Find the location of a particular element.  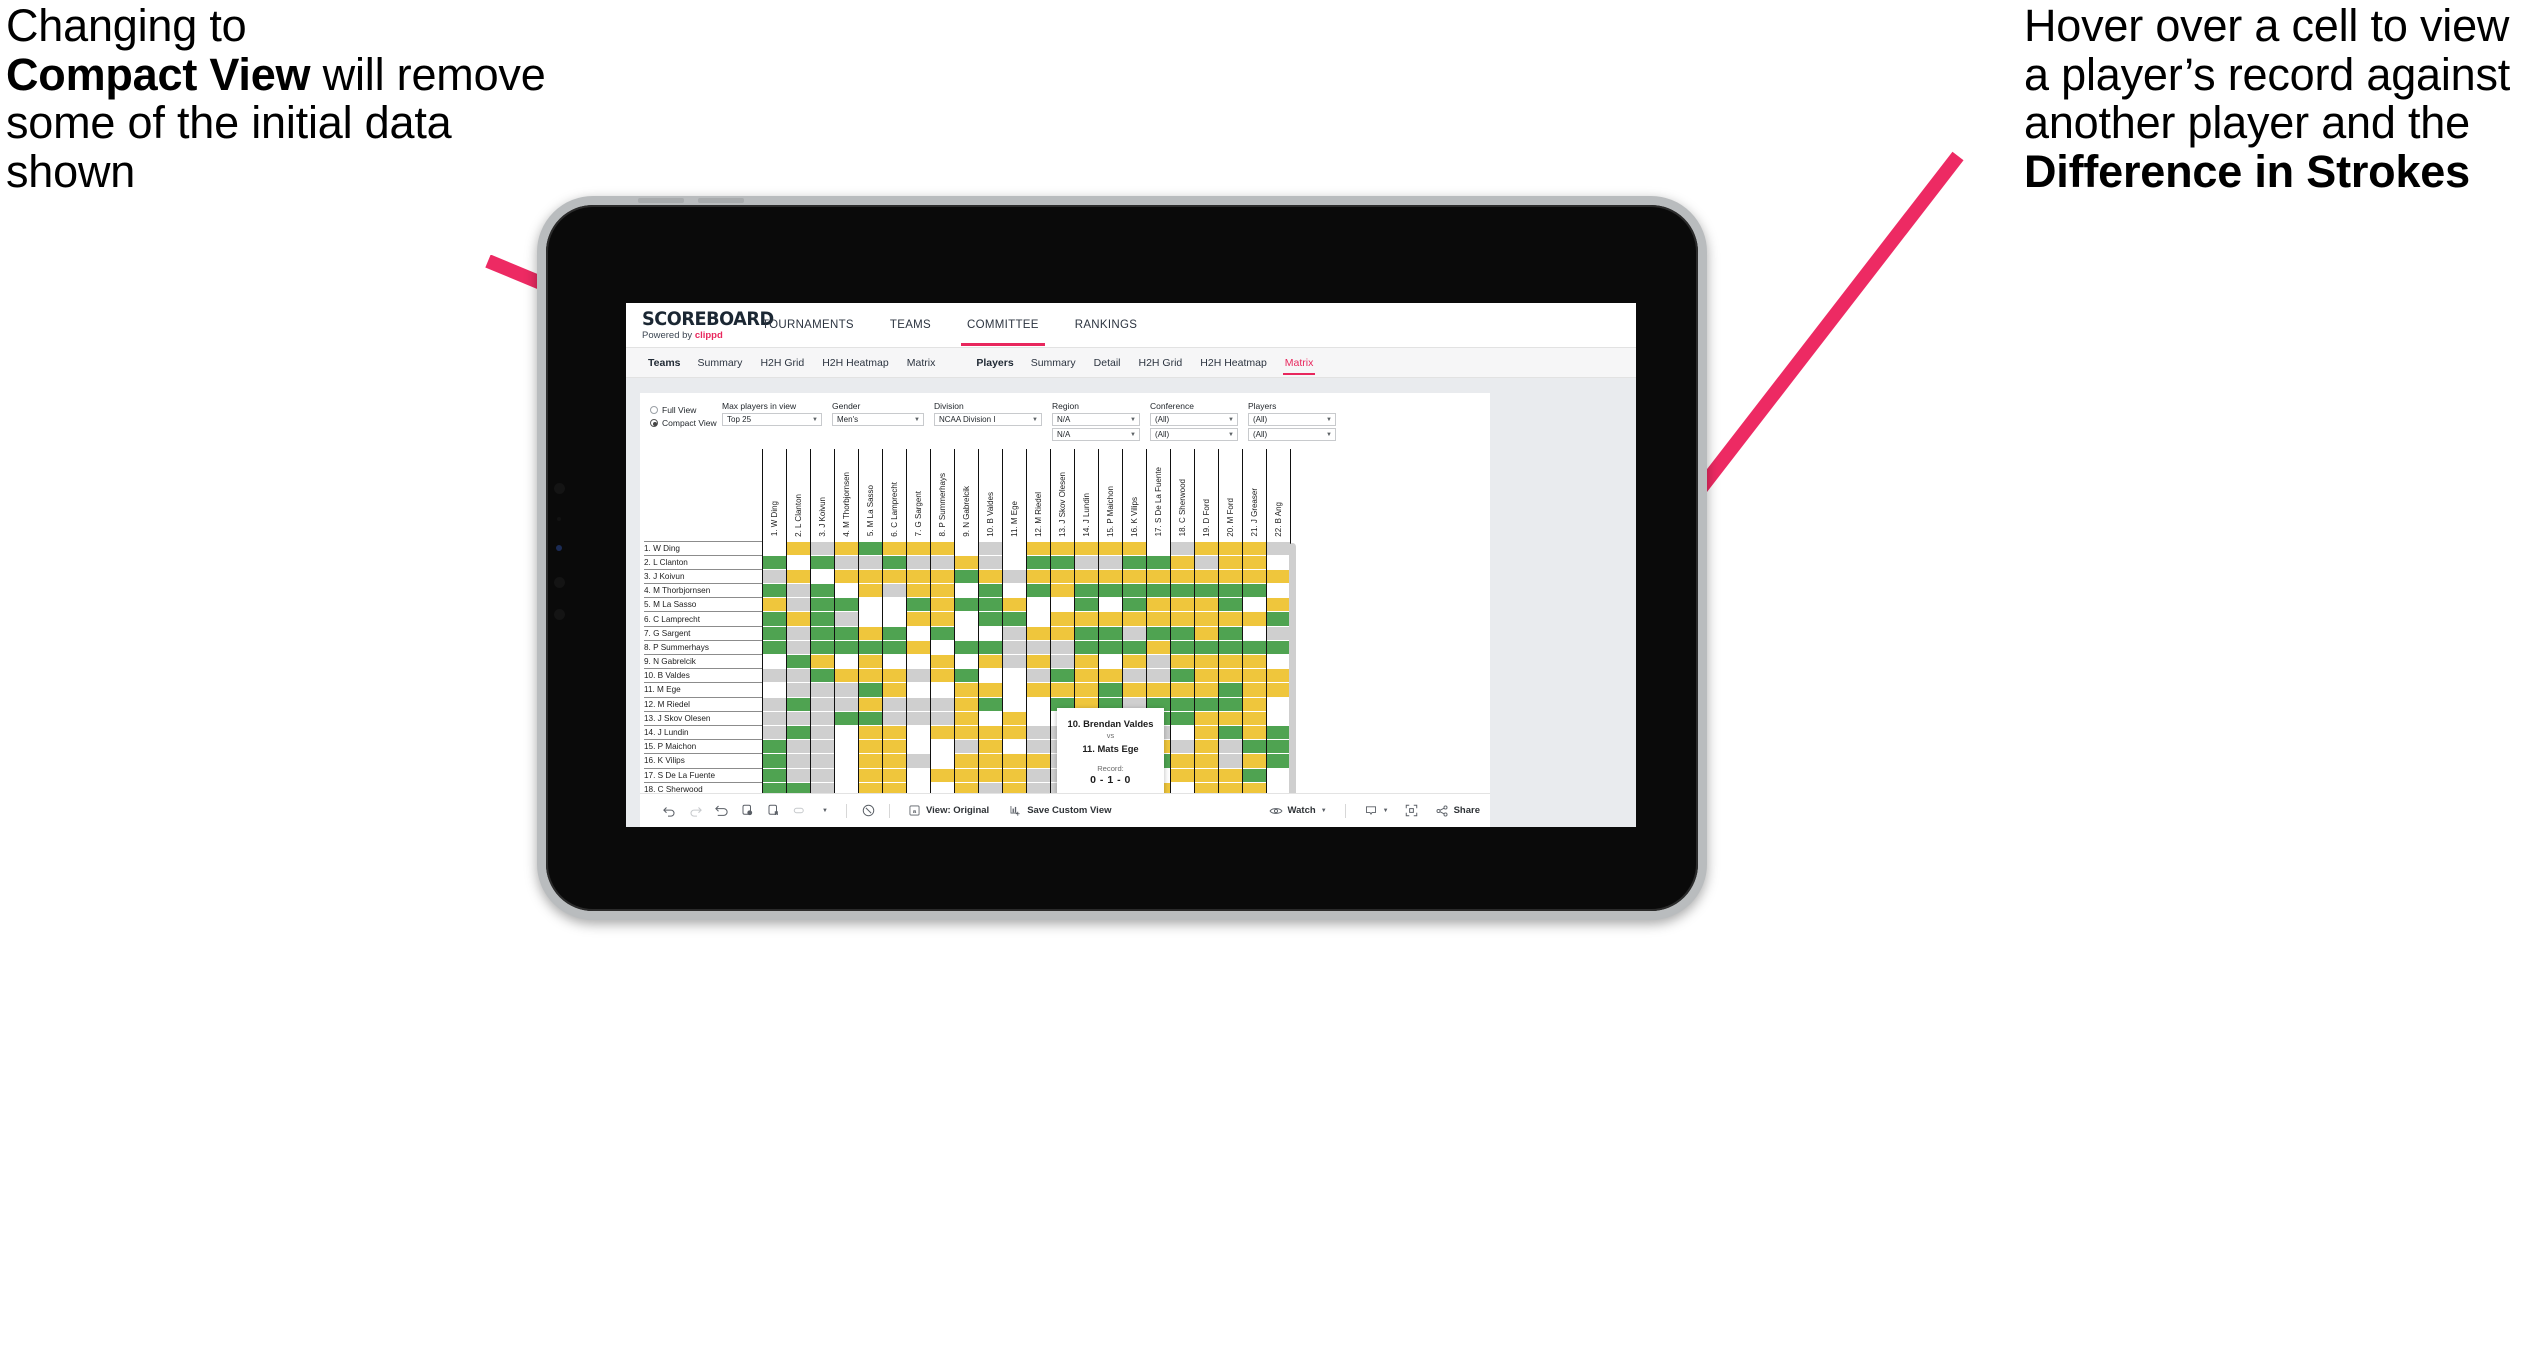

share-button: Share is located at coordinates (1457, 811).